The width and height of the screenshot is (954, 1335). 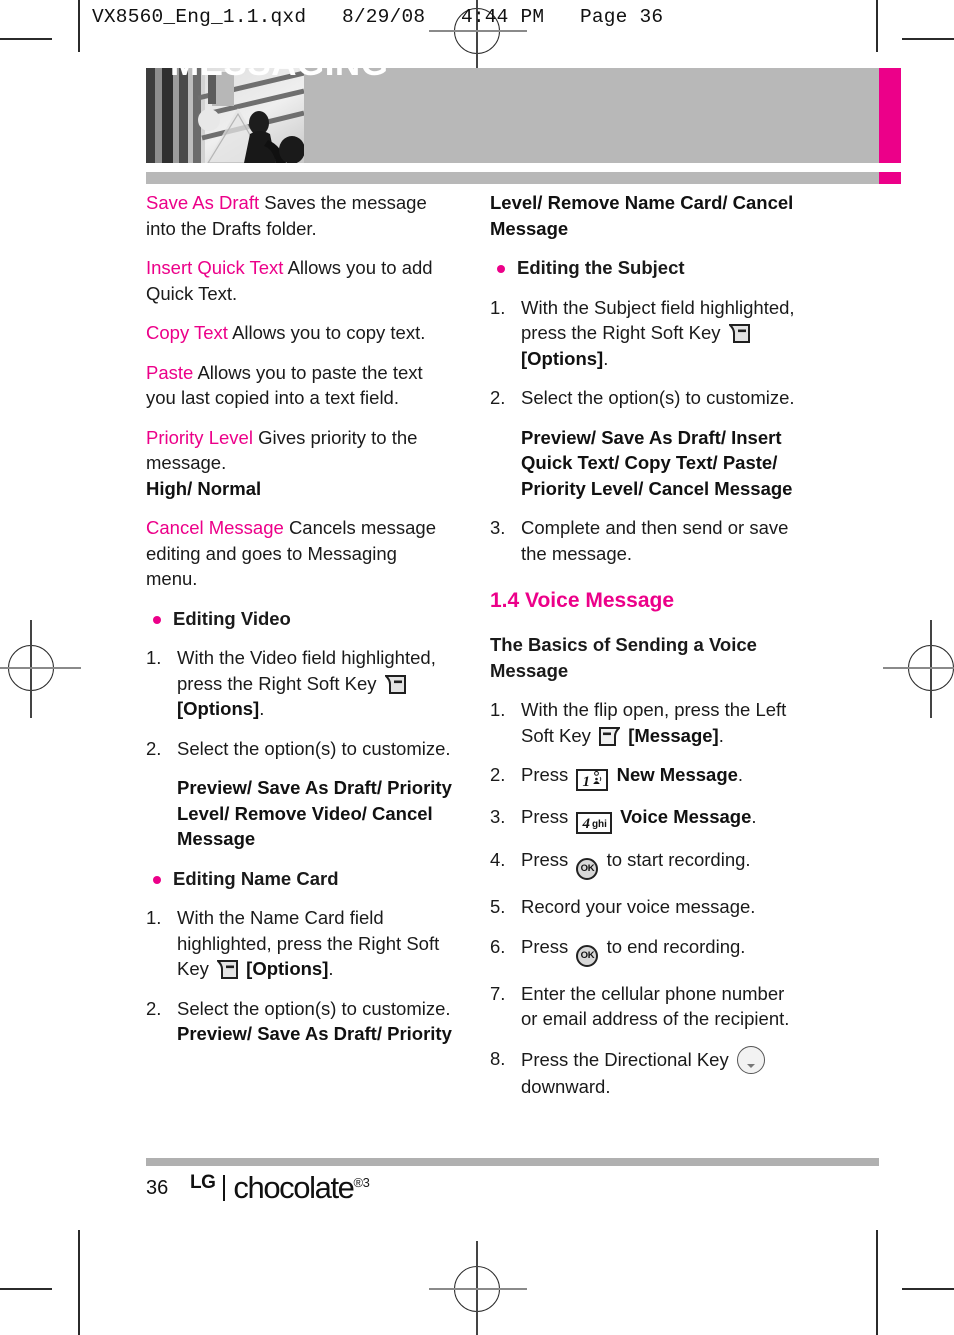 I want to click on registration-mark-right, so click(x=918, y=669).